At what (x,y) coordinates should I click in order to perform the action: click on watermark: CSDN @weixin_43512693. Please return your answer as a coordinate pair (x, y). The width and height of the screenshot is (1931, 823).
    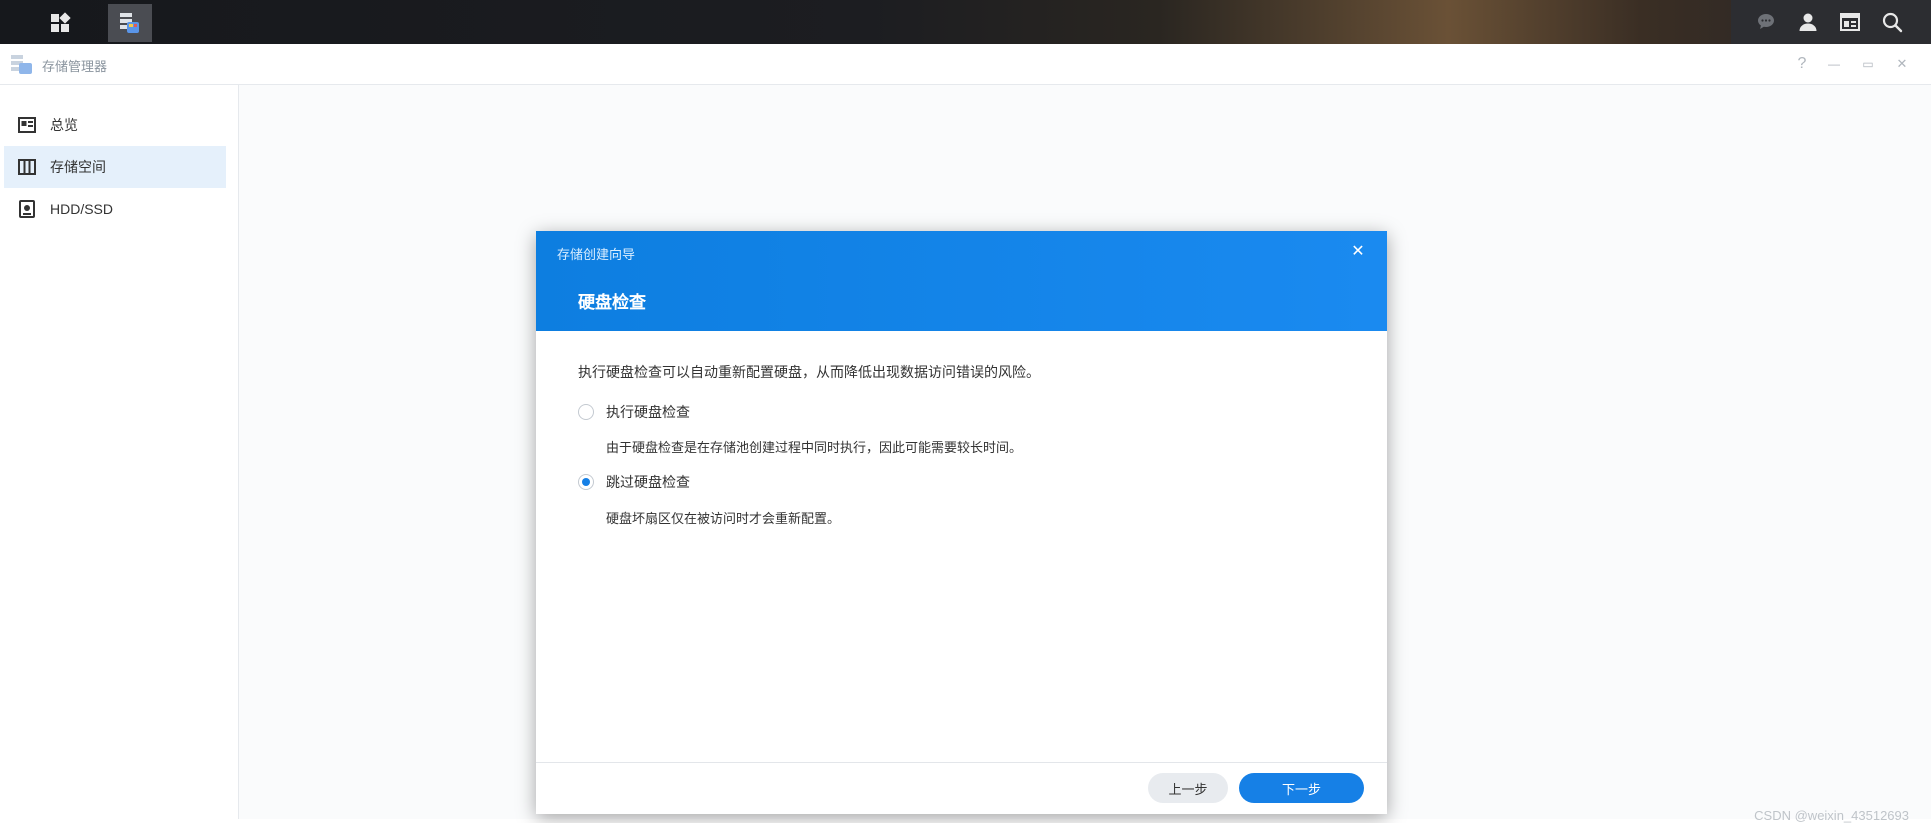
    Looking at the image, I should click on (1831, 815).